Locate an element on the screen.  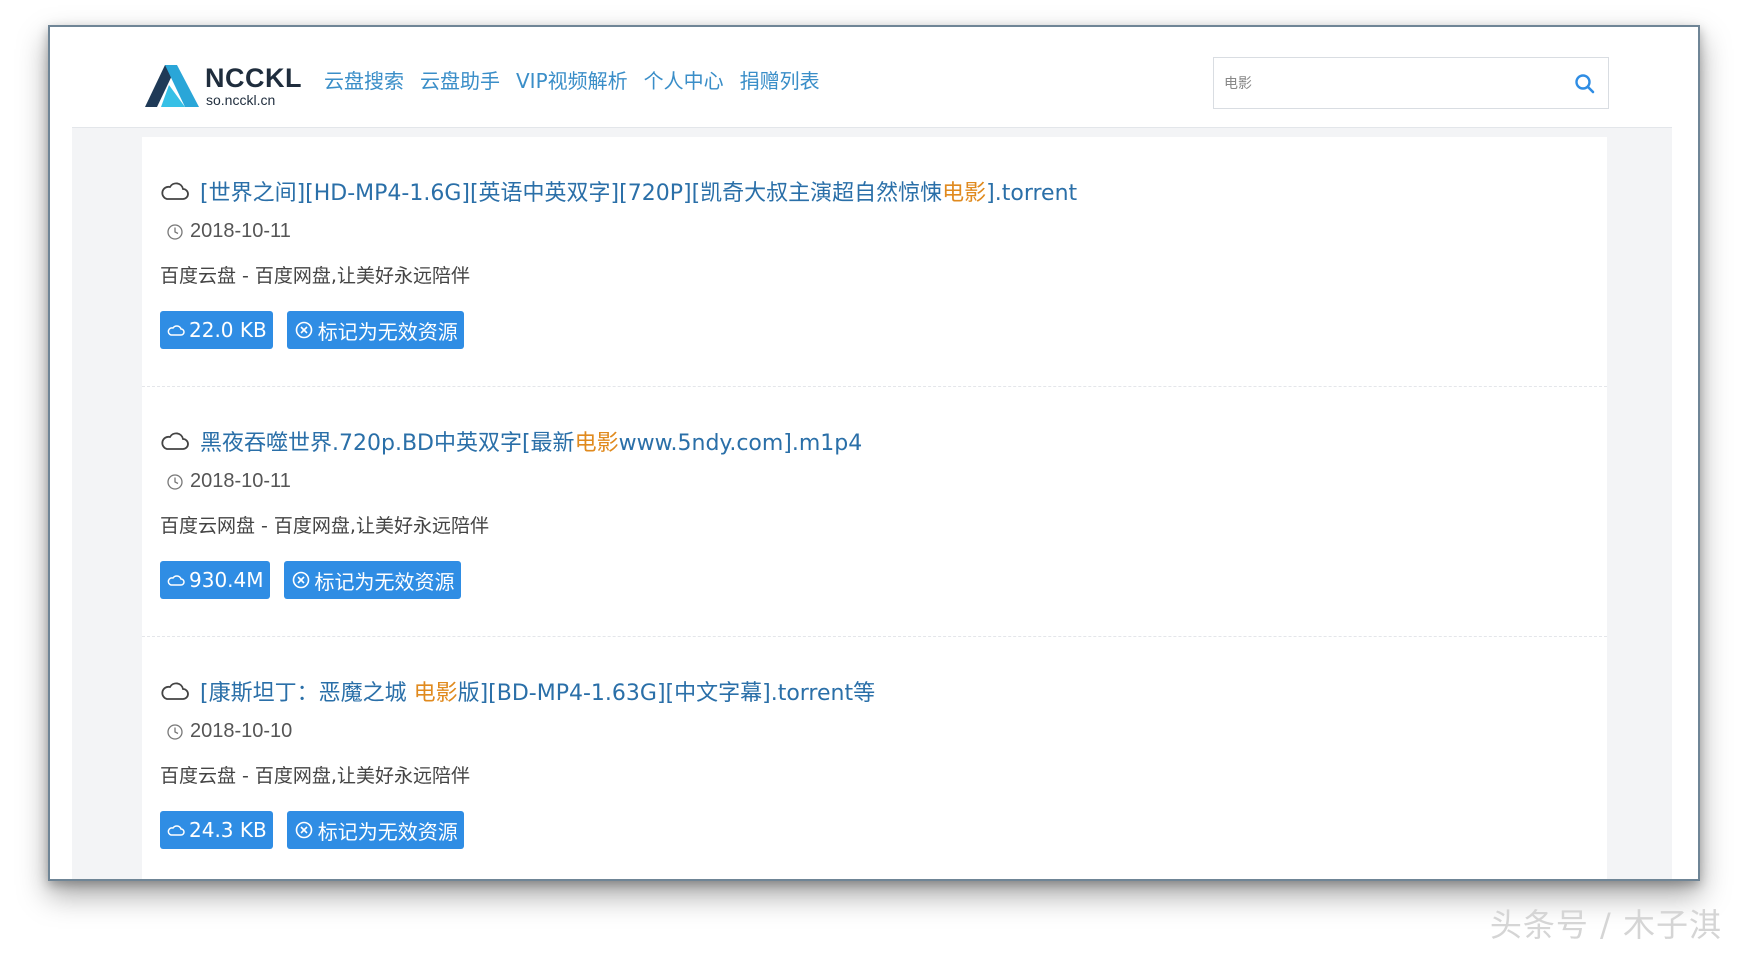
site-logo: NCCKL so.ncckl.cn is located at coordinates (223, 84).